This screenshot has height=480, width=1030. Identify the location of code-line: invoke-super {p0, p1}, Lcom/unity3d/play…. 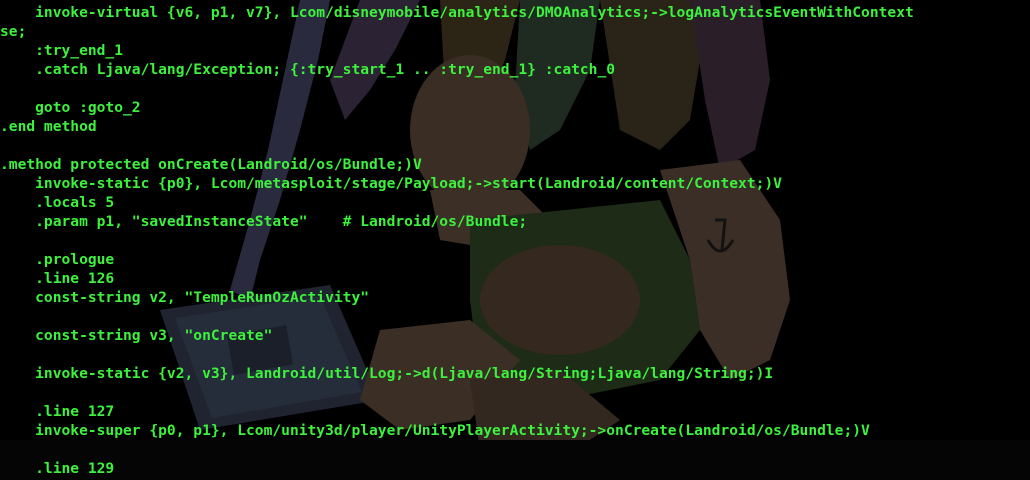
(435, 430).